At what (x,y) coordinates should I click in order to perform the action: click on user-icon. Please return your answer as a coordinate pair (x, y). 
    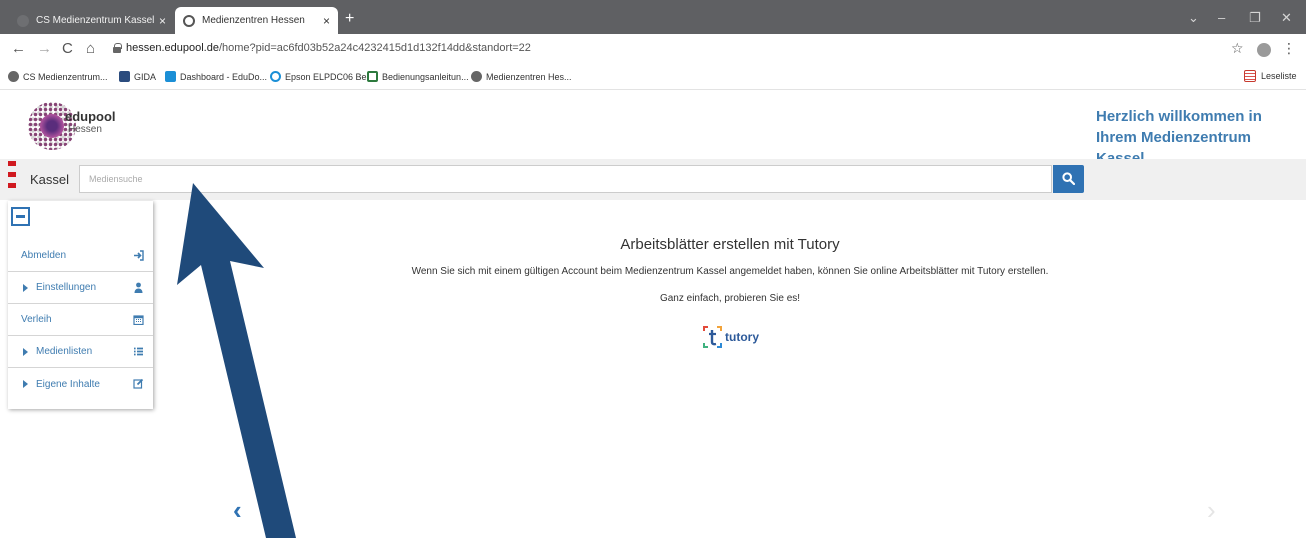
    Looking at the image, I should click on (138, 287).